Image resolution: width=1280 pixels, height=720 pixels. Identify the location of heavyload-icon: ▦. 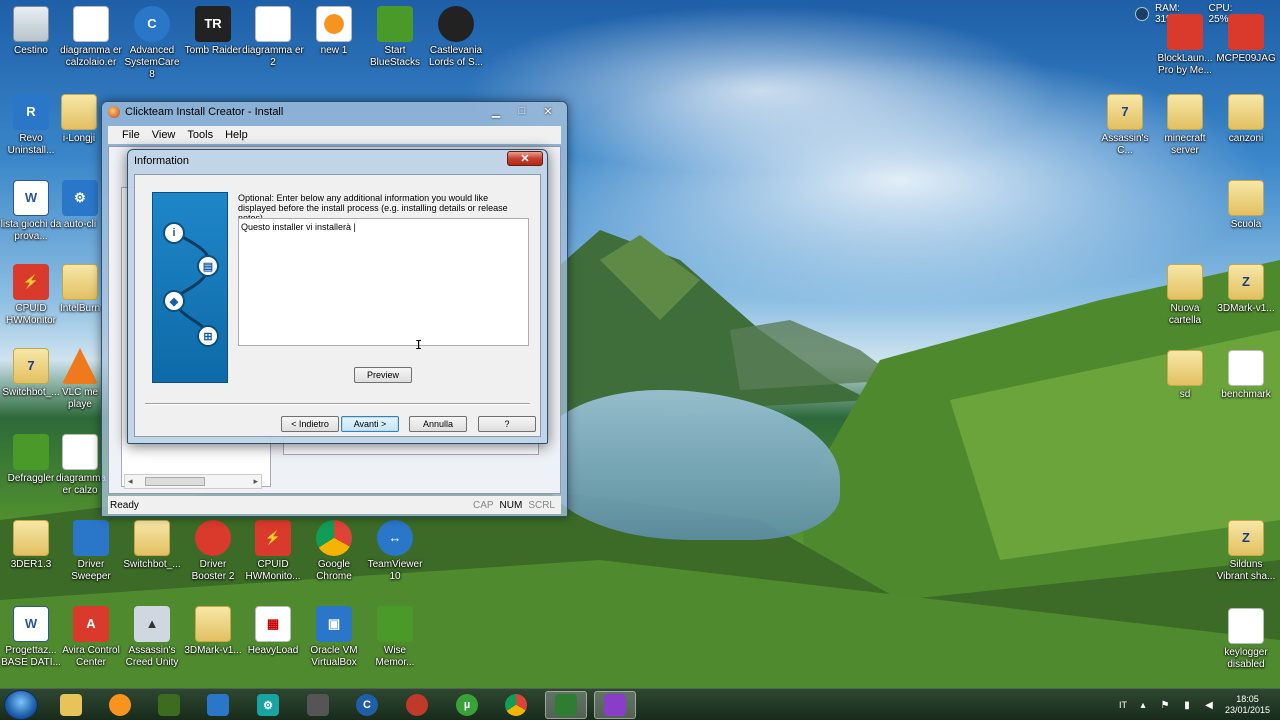
(273, 624).